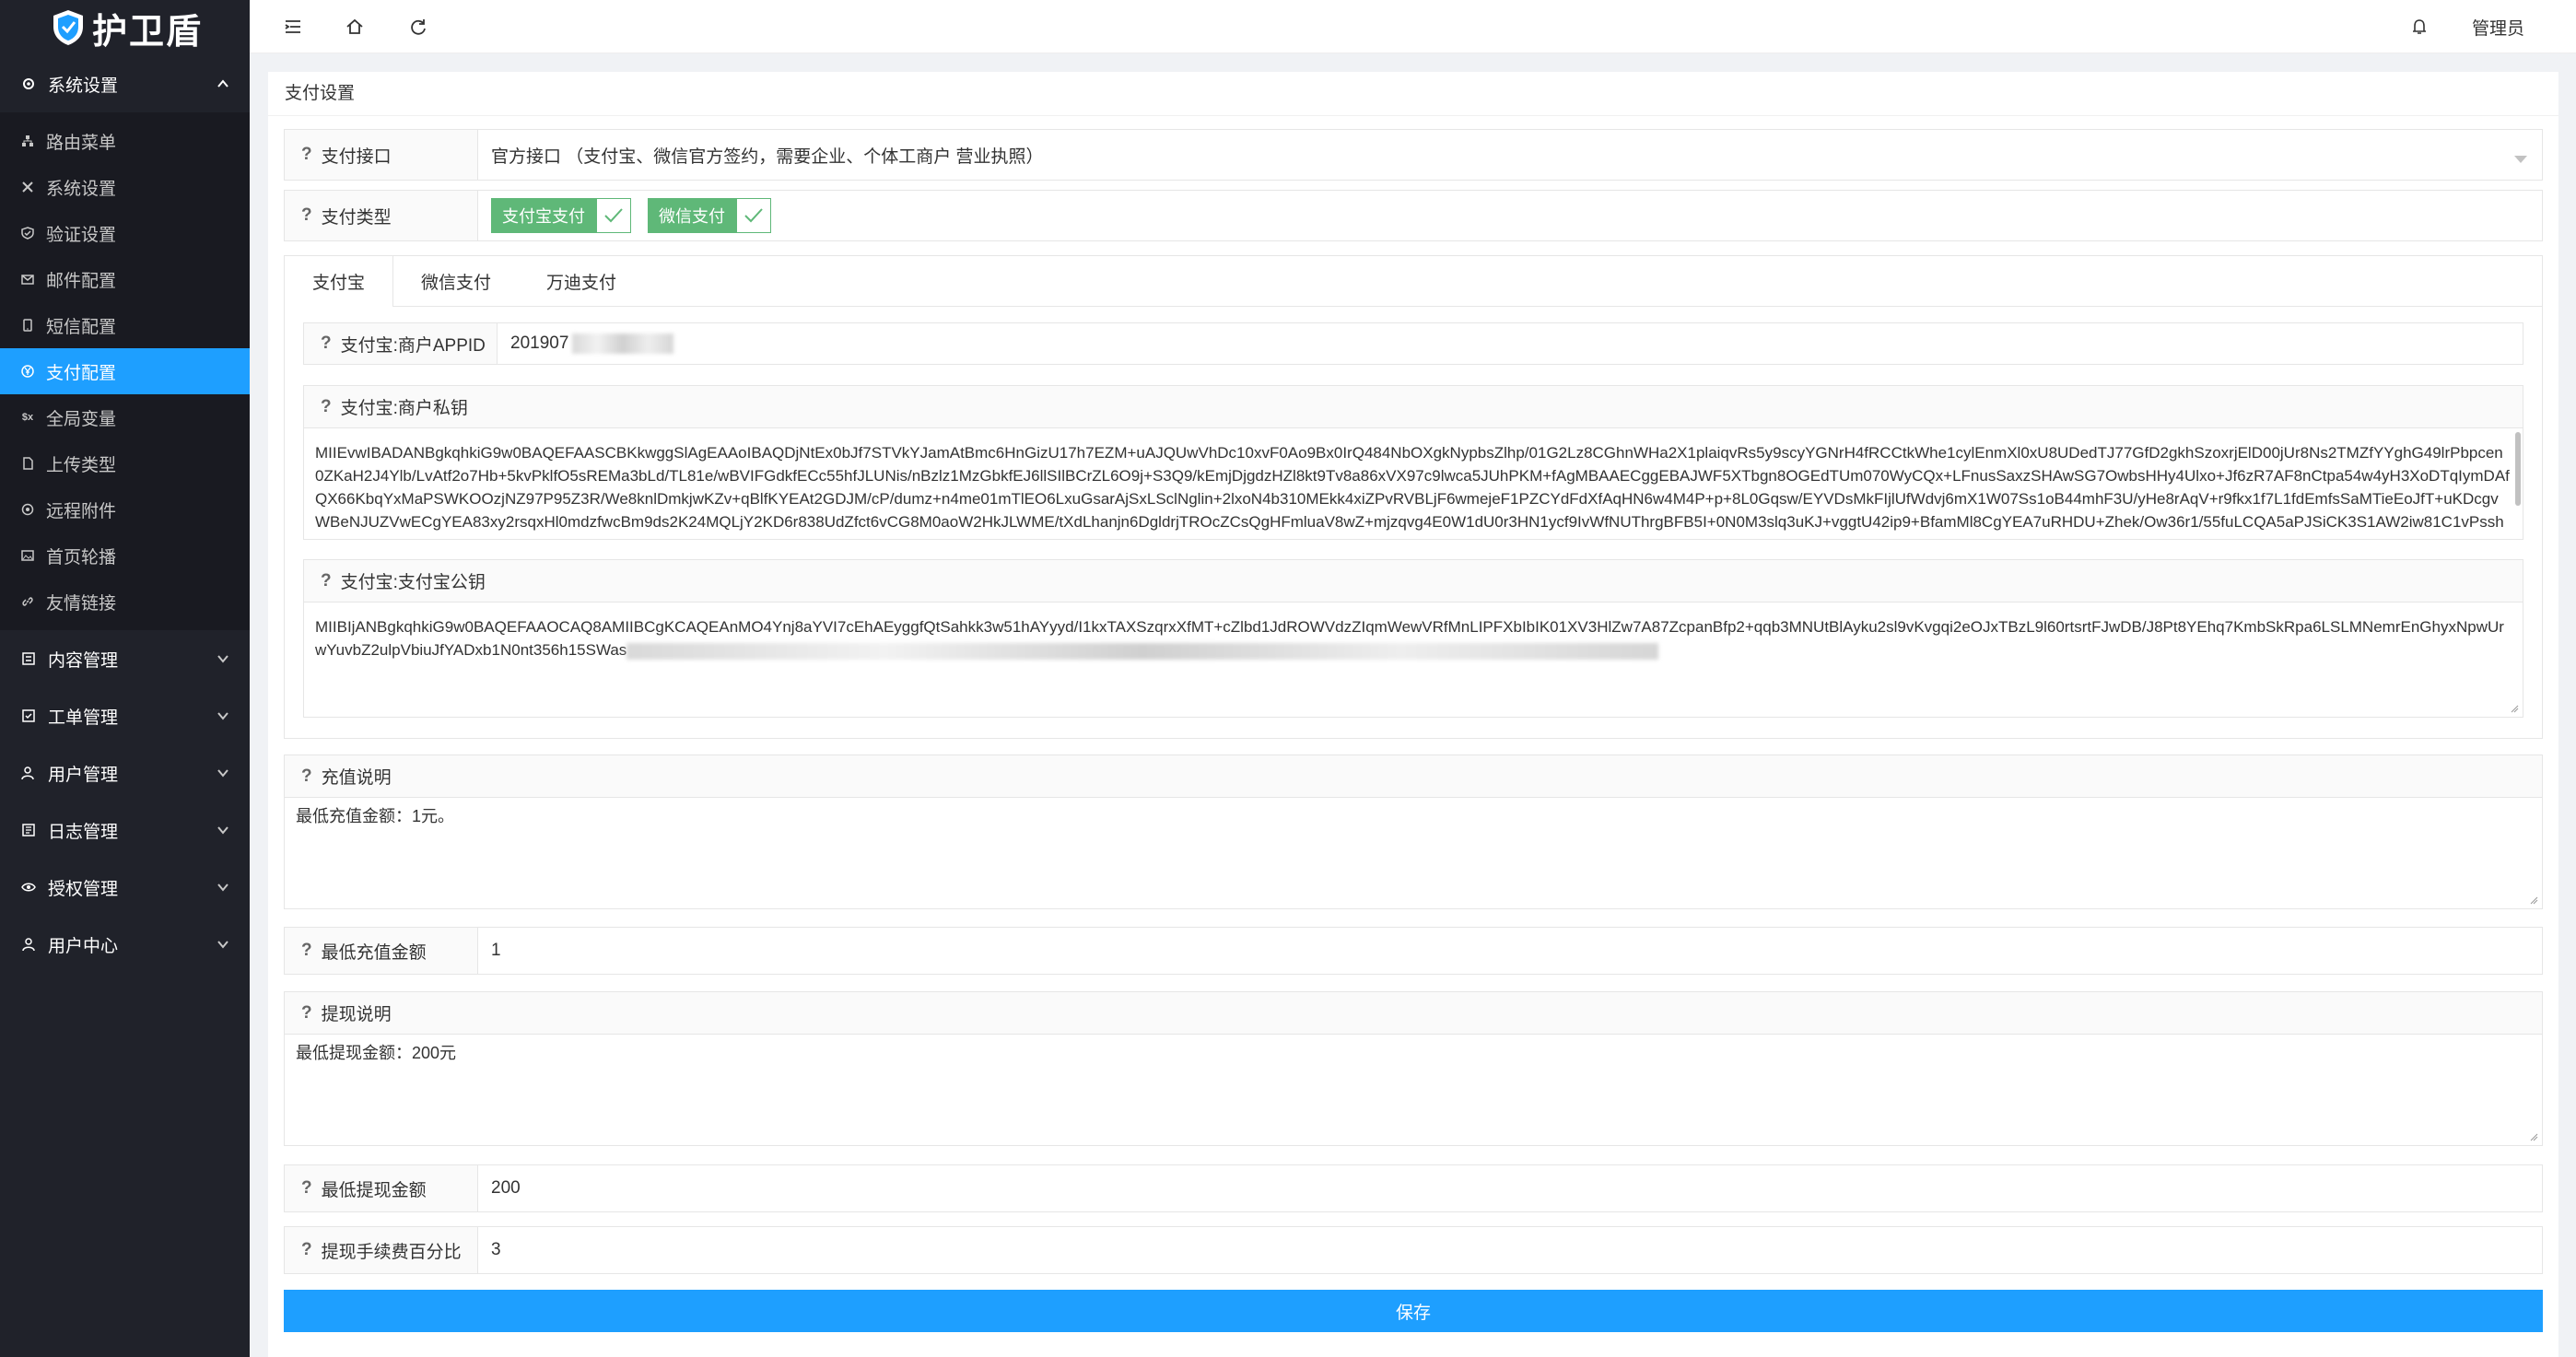  Describe the element at coordinates (125, 463) in the screenshot. I see `sidebar-item-upload-types: 上传类型` at that location.